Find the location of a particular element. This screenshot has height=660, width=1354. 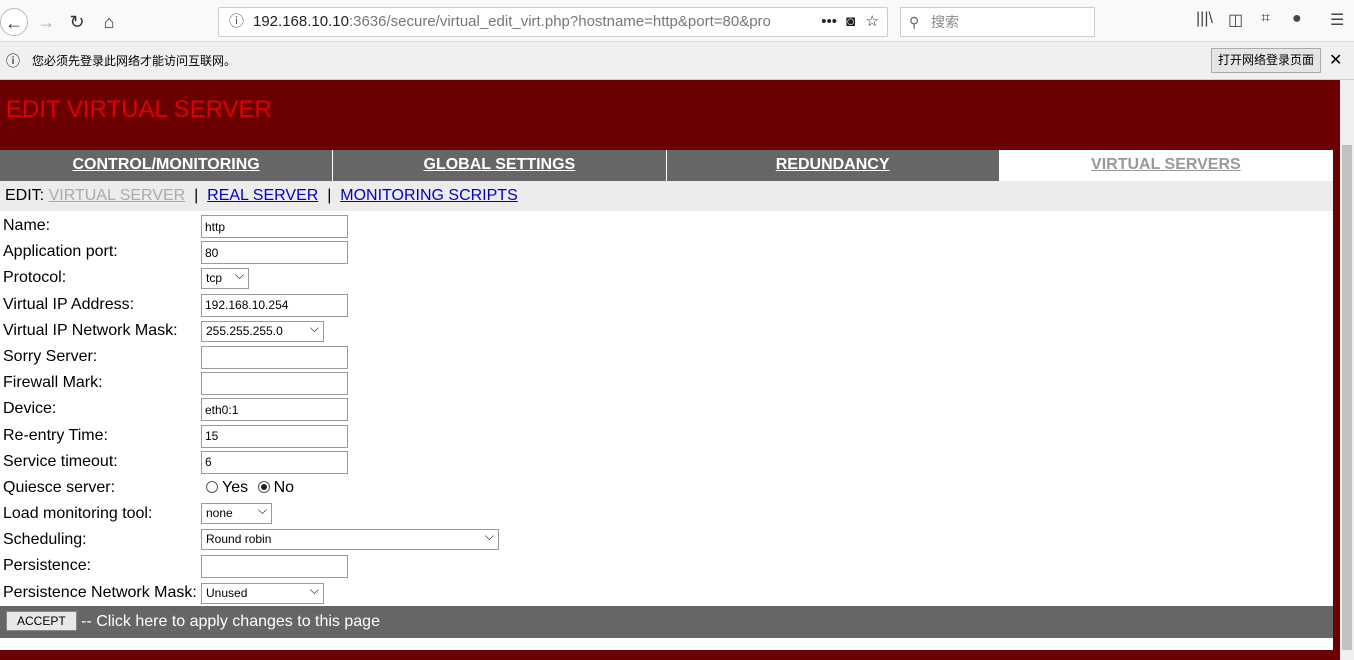

row-sorry: Sorry Server: is located at coordinates (666, 357).